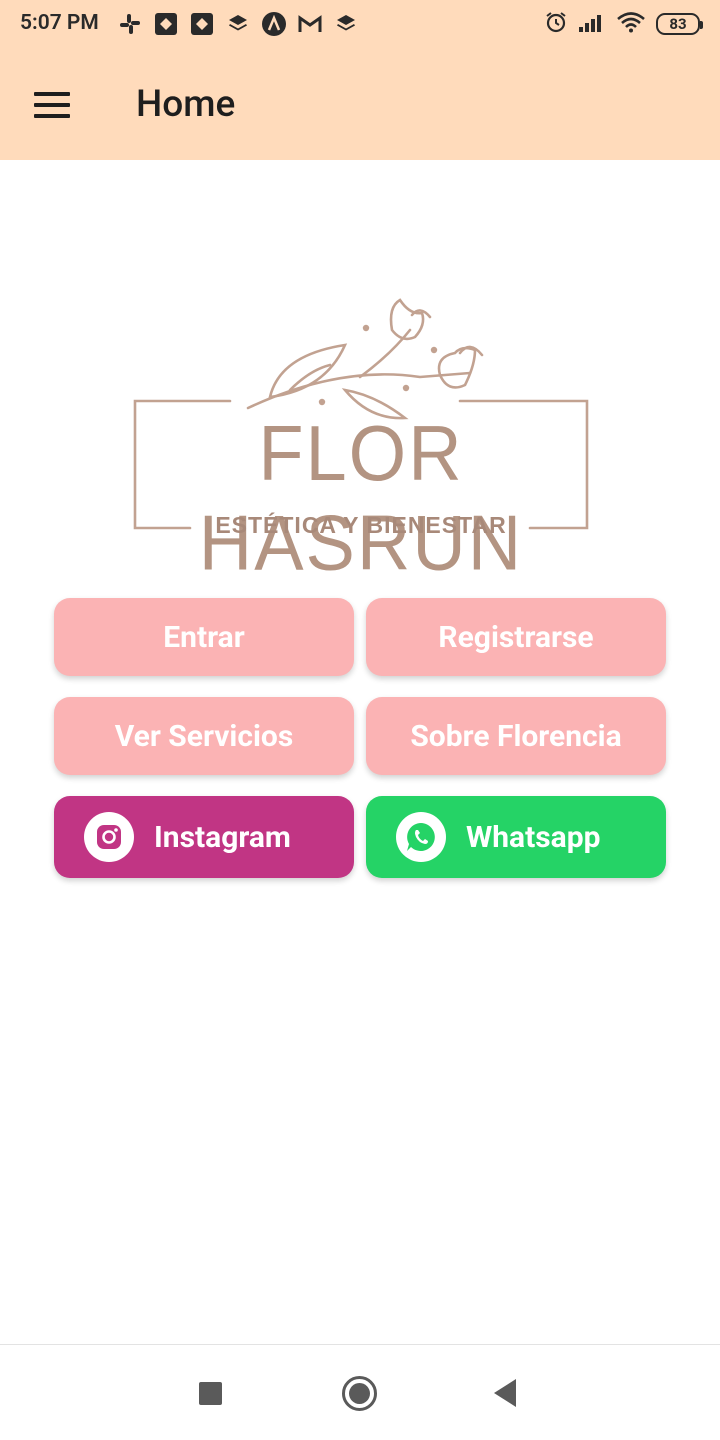 The image size is (720, 1440). What do you see at coordinates (186, 104) in the screenshot?
I see `page-title: Home` at bounding box center [186, 104].